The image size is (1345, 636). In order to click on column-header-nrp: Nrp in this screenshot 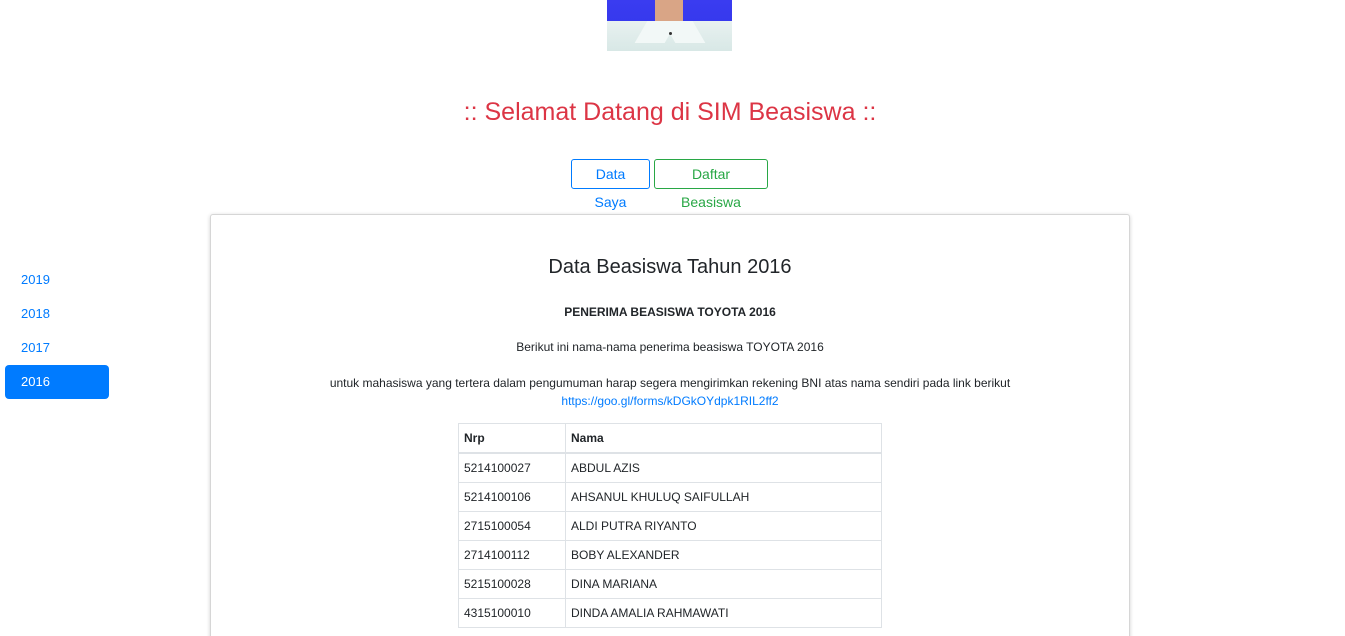, I will do `click(512, 438)`.